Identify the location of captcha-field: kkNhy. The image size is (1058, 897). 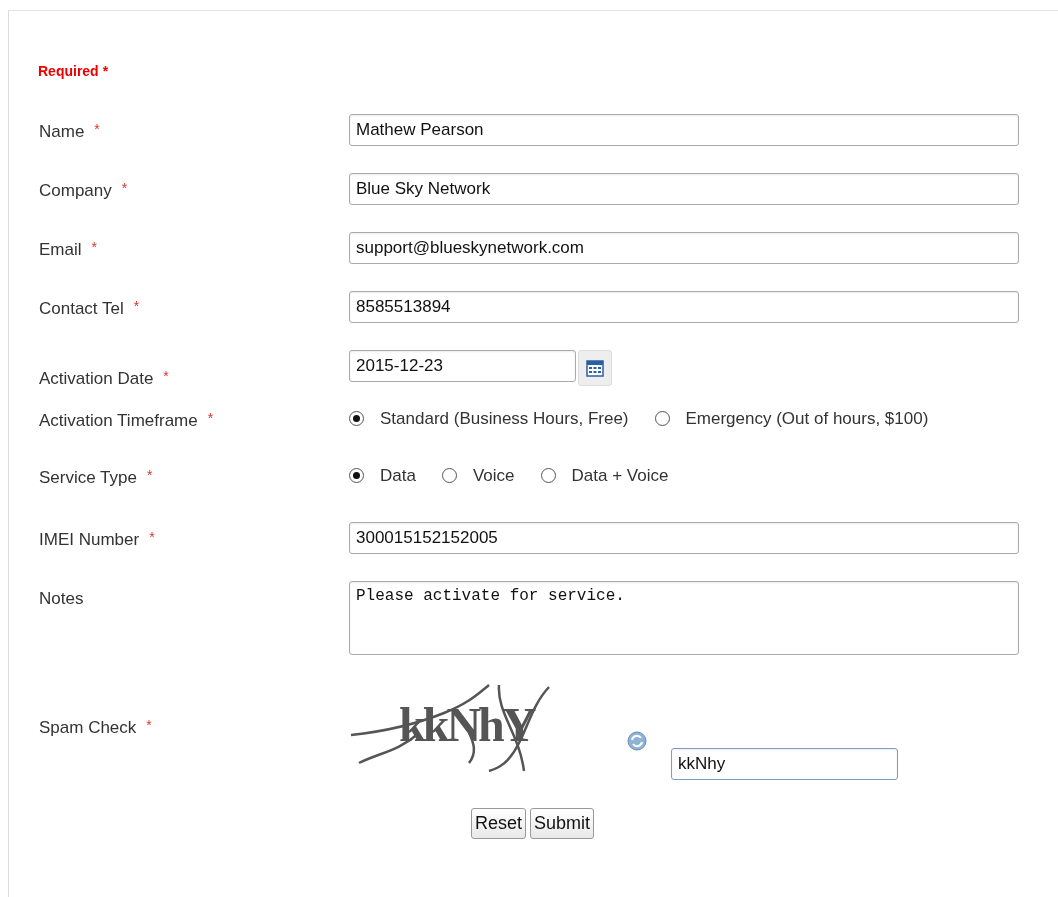
(784, 764).